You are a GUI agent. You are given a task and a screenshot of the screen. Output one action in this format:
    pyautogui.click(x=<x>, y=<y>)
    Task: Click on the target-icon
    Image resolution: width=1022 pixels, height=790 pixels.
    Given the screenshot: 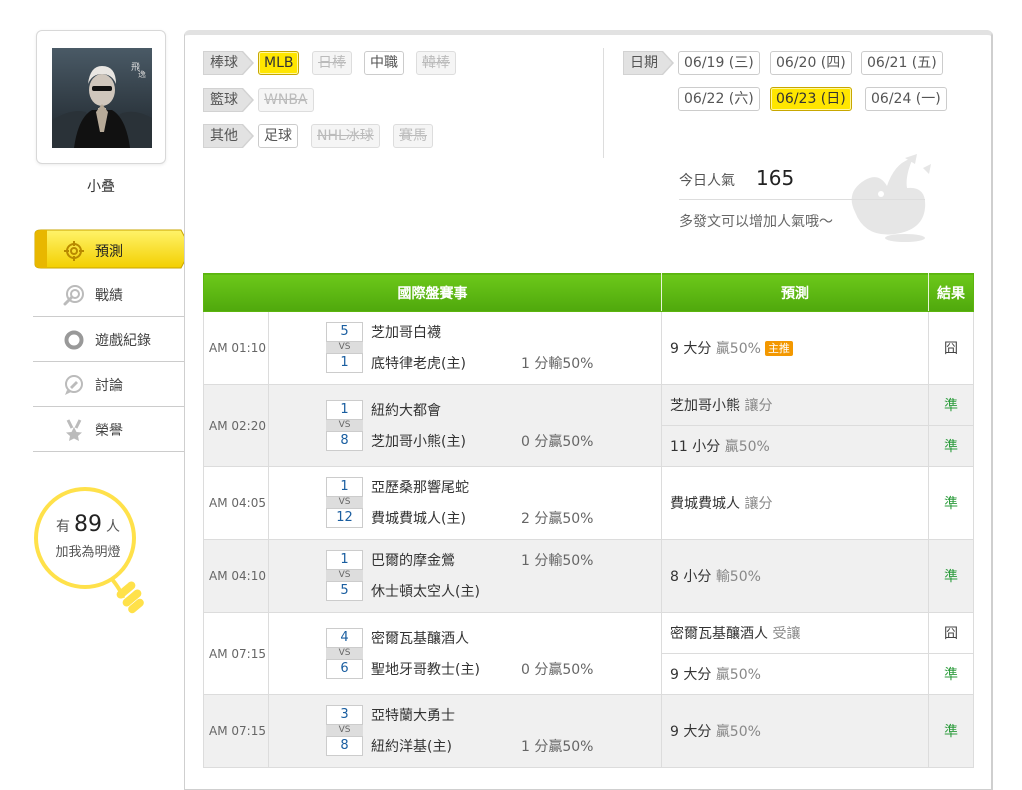 What is the action you would take?
    pyautogui.click(x=74, y=251)
    